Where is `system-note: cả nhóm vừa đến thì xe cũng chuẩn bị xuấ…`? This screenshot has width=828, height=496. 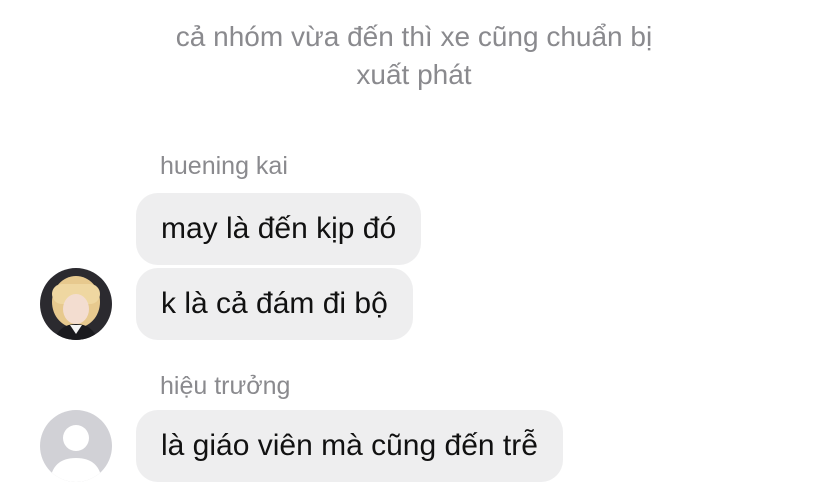
system-note: cả nhóm vừa đến thì xe cũng chuẩn bị xuấ… is located at coordinates (414, 56).